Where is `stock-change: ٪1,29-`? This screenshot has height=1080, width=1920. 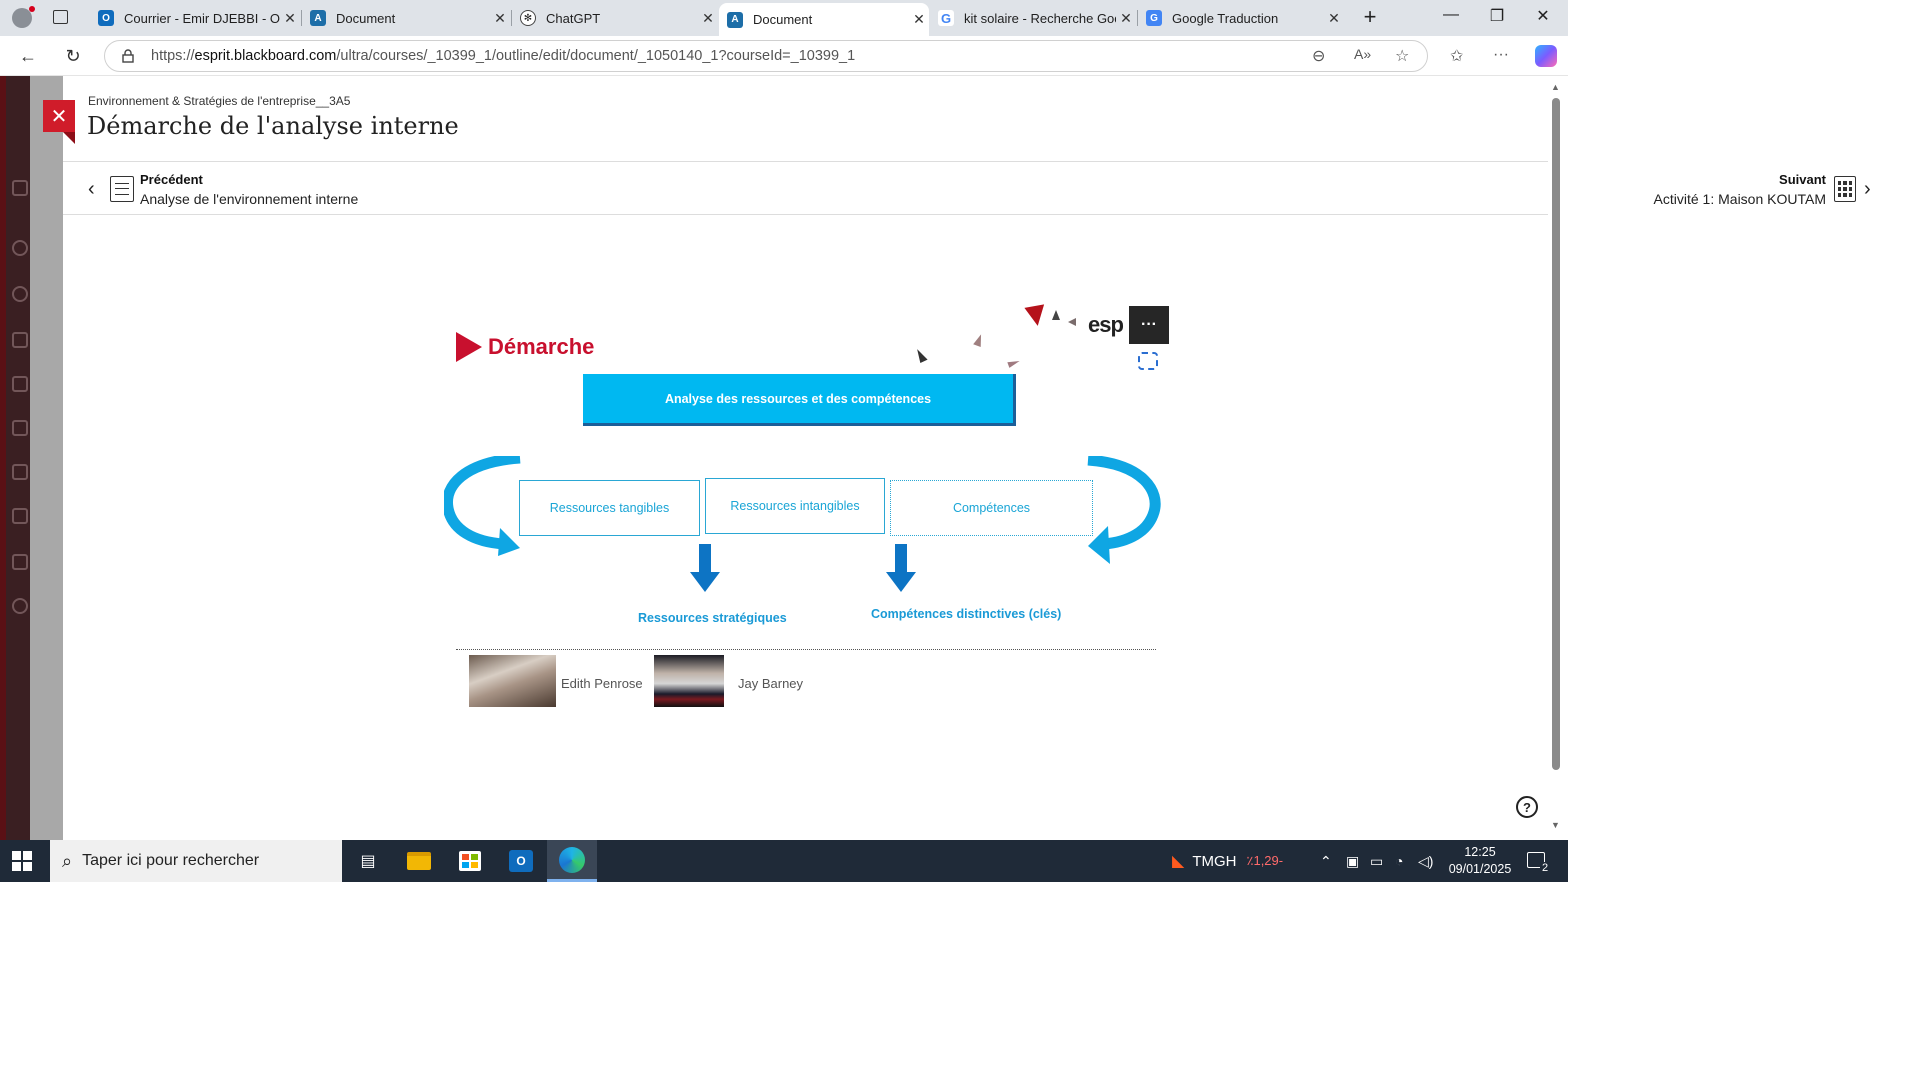 stock-change: ٪1,29- is located at coordinates (1265, 860).